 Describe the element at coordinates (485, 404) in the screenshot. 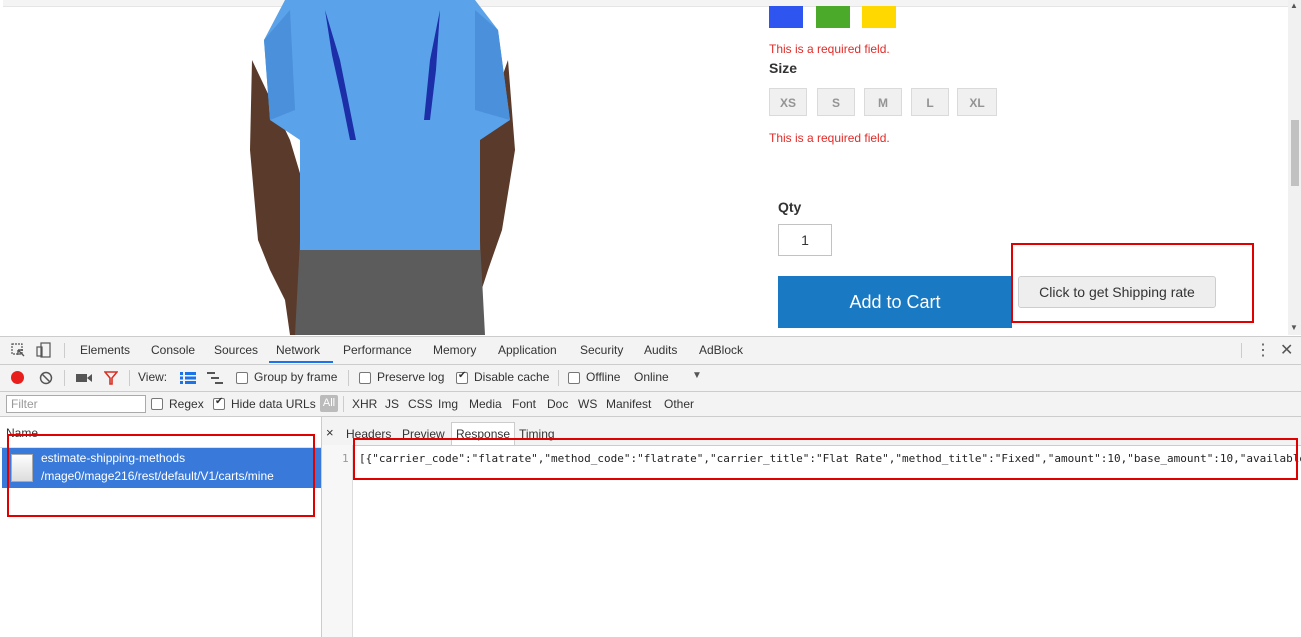

I see `filter-type-media: Media` at that location.